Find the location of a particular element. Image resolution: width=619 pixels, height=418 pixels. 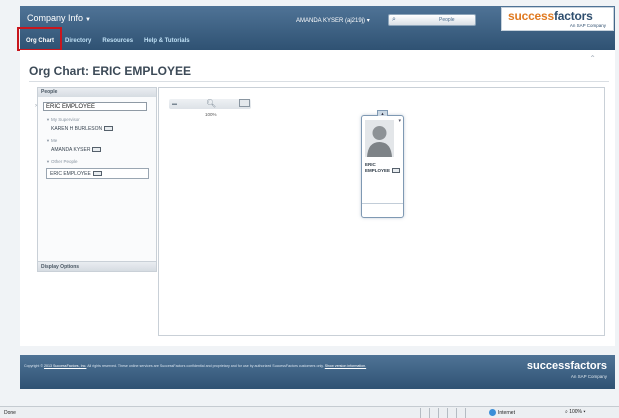

zoom-out-icon: ▬ is located at coordinates (174, 104).